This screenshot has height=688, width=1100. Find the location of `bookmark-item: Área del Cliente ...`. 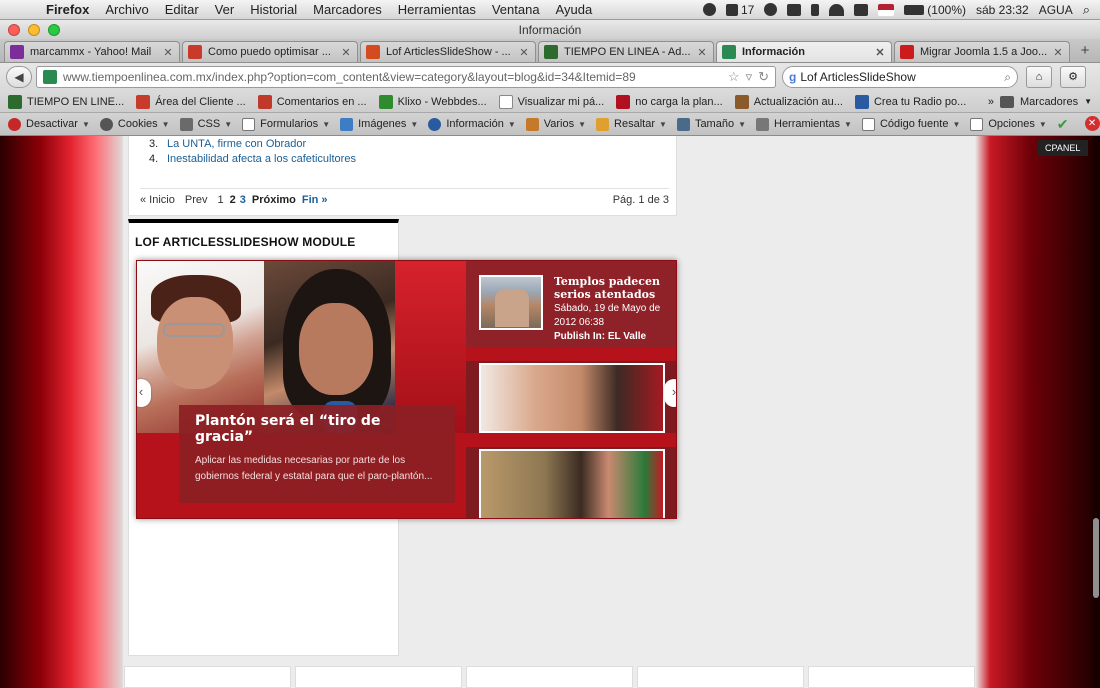

bookmark-item: Área del Cliente ... is located at coordinates (191, 101).